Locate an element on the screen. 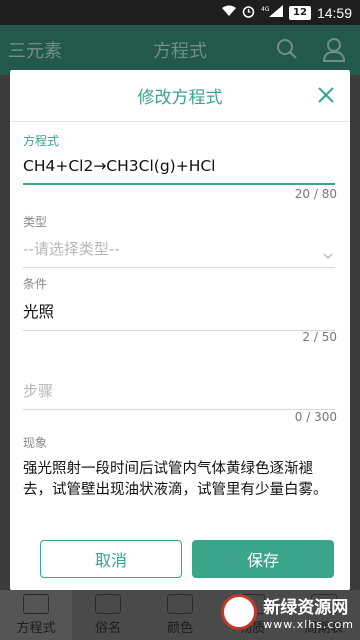 The width and height of the screenshot is (360, 640). watermark: 新绿资源网 www.xlhs.com is located at coordinates (287, 612).